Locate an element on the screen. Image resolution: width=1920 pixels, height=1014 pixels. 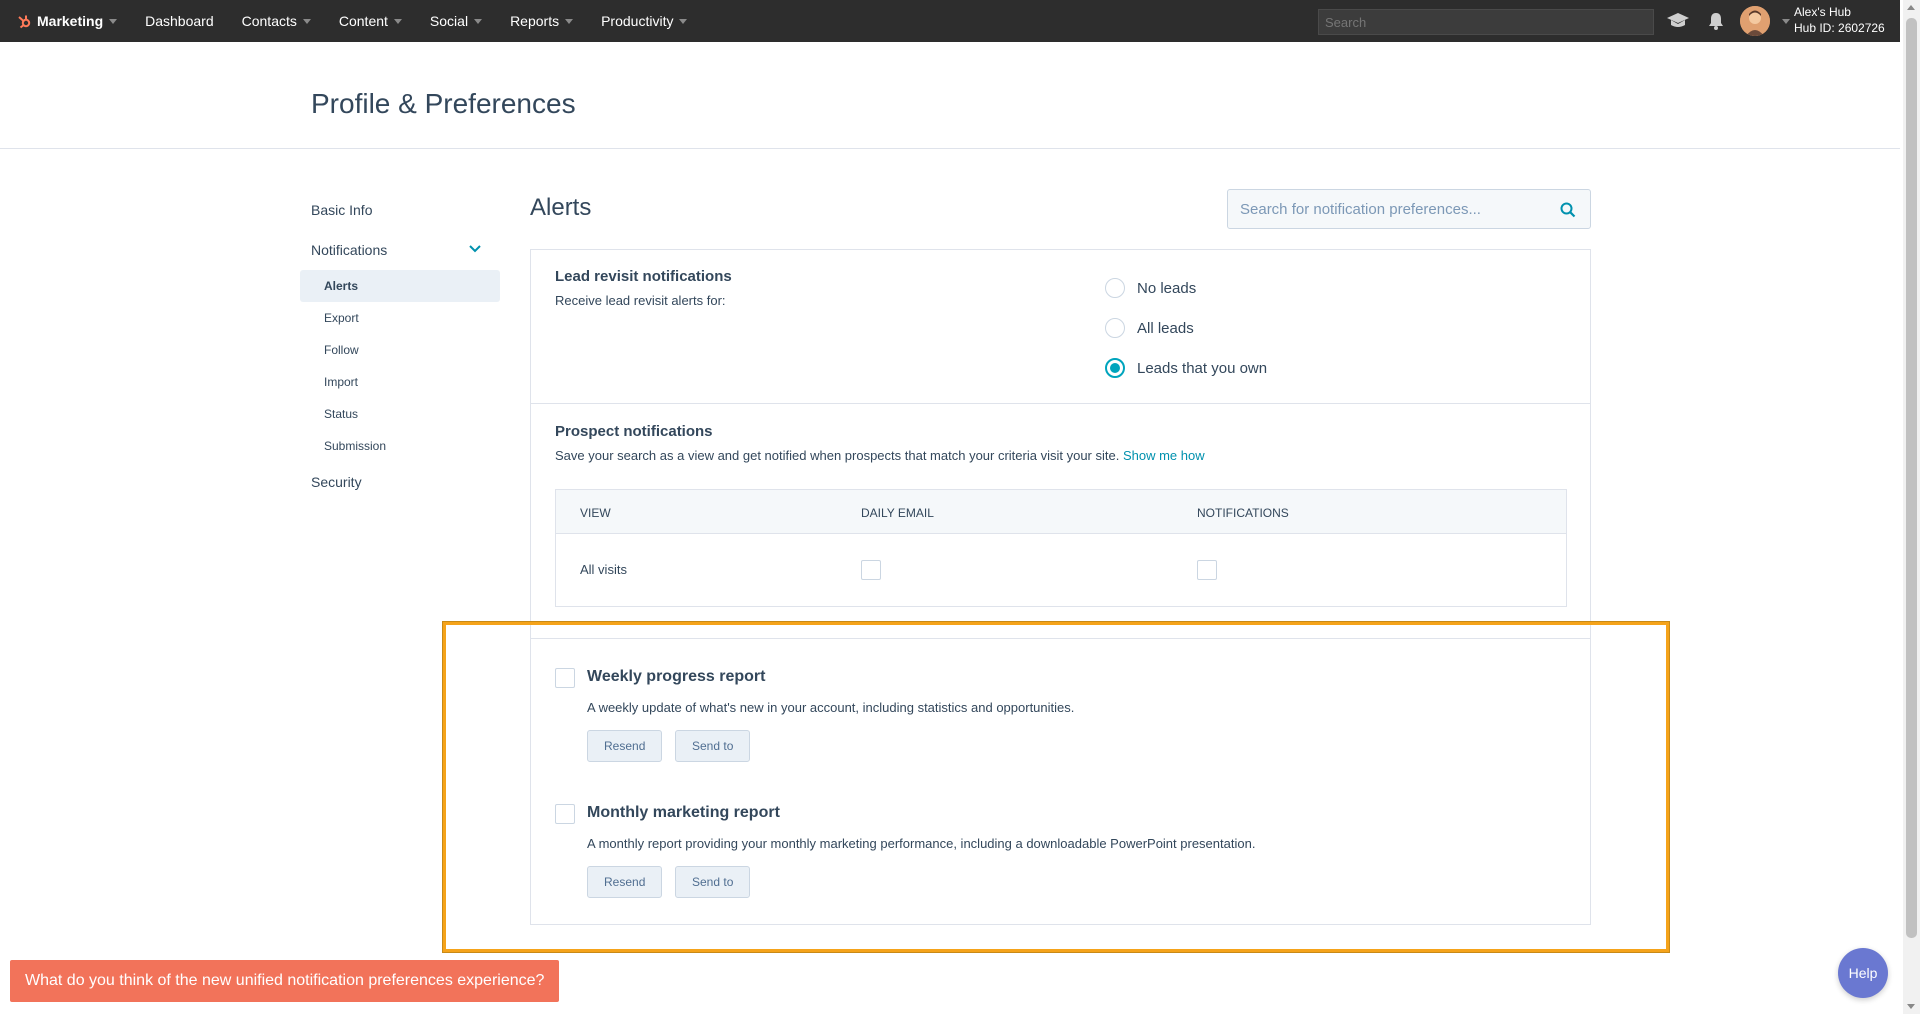
avatar is located at coordinates (1755, 21).